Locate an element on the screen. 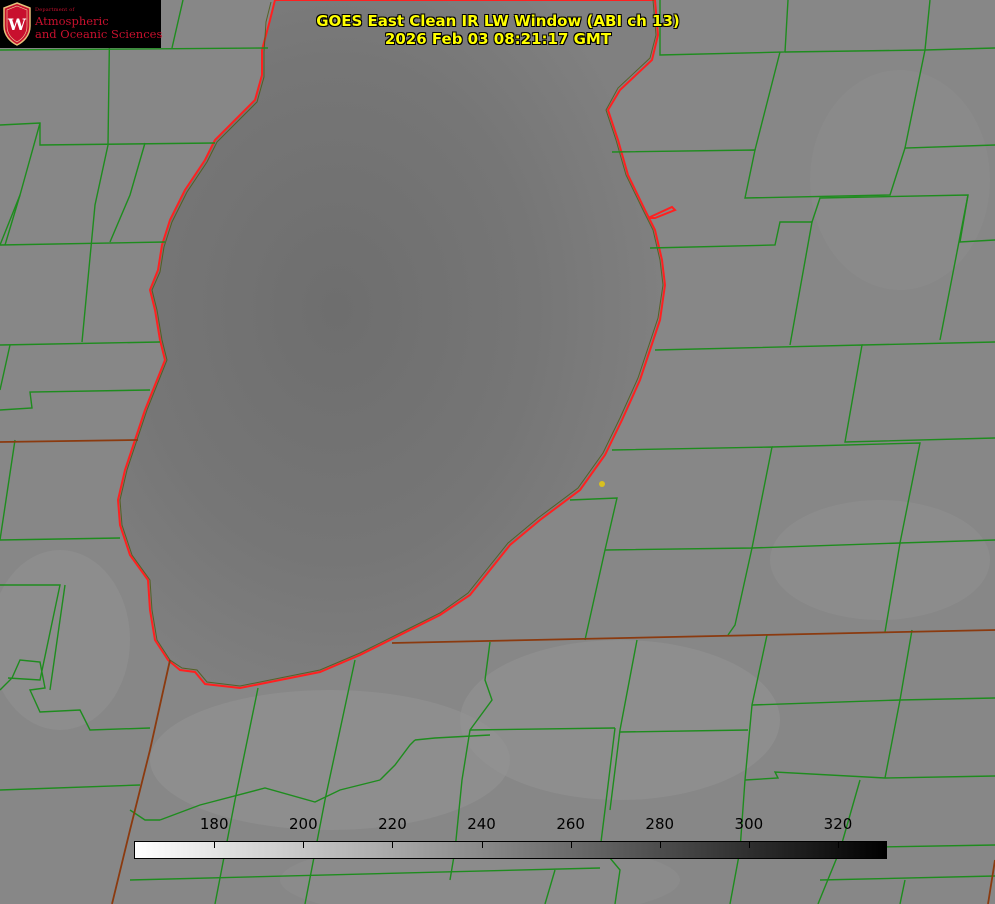  uw-crest-icon: W is located at coordinates (17, 24).